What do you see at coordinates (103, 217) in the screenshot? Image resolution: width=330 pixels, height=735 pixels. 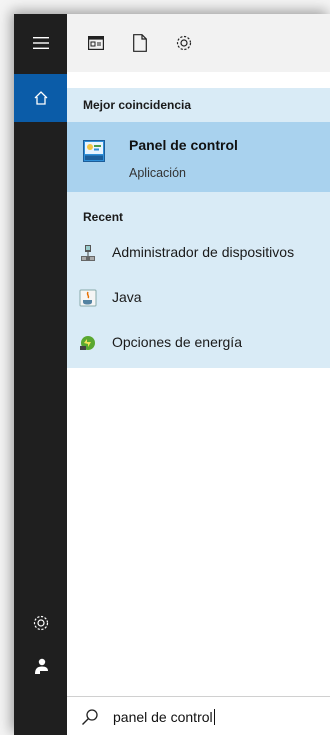 I see `recent-header: Recent` at bounding box center [103, 217].